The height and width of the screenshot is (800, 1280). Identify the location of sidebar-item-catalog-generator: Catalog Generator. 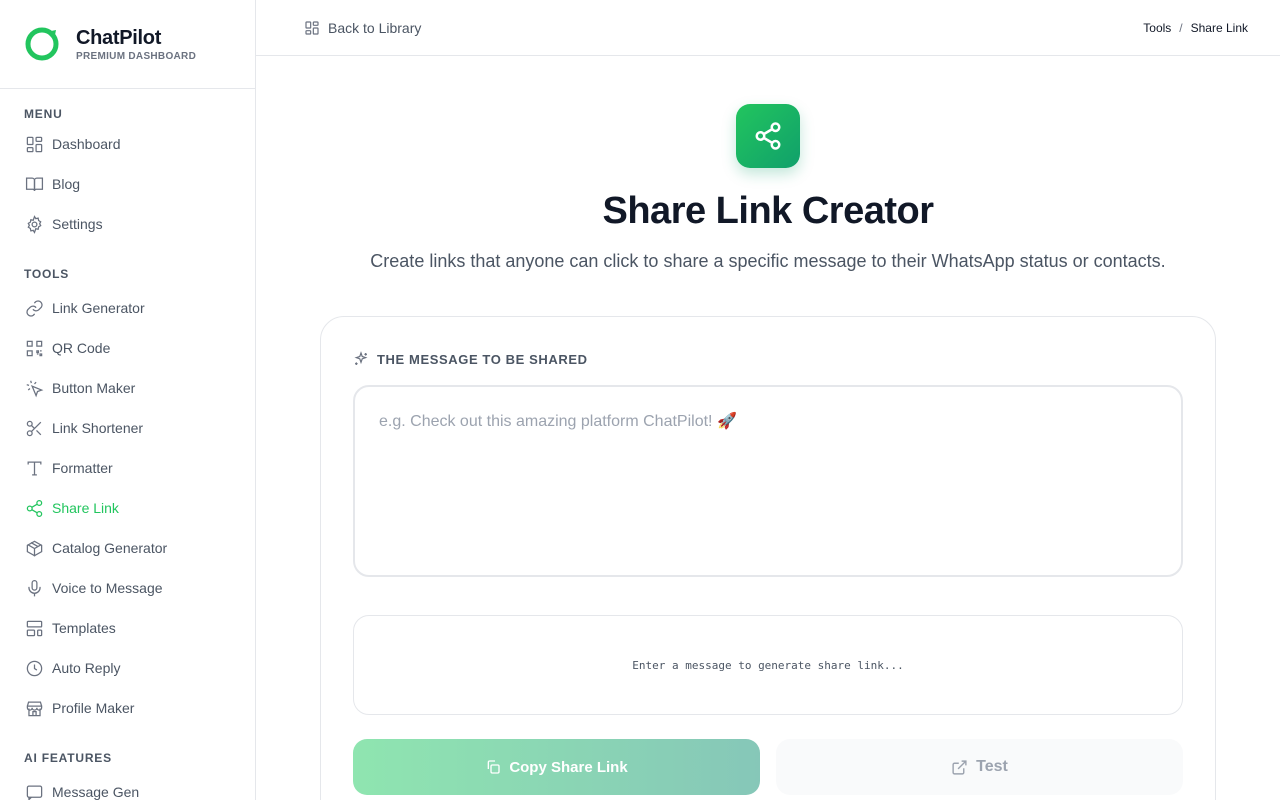
(127, 548).